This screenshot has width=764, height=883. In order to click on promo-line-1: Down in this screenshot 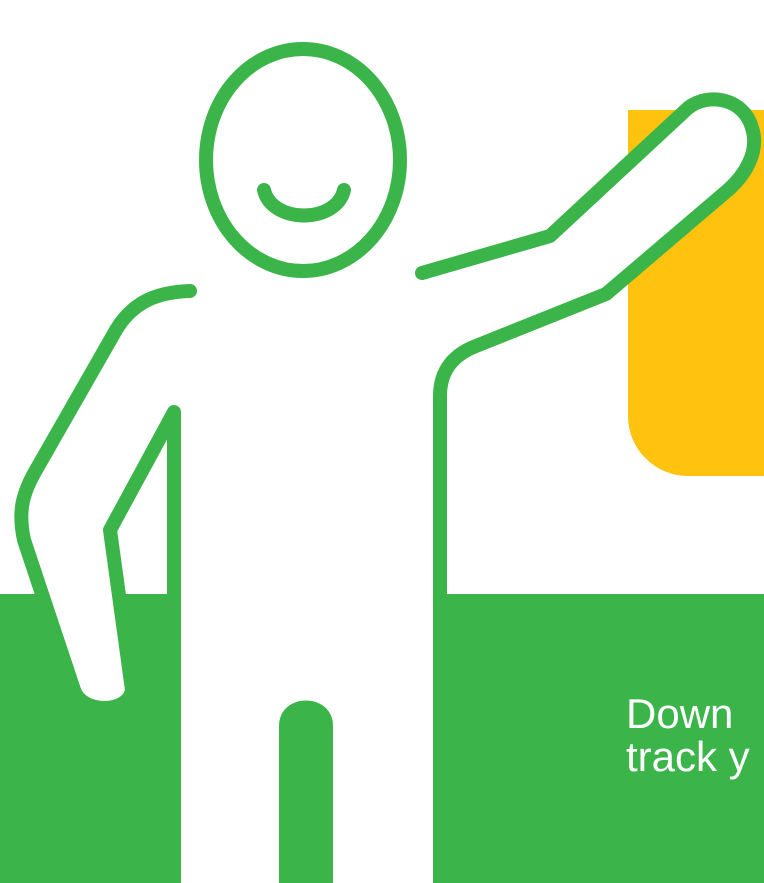, I will do `click(680, 713)`.